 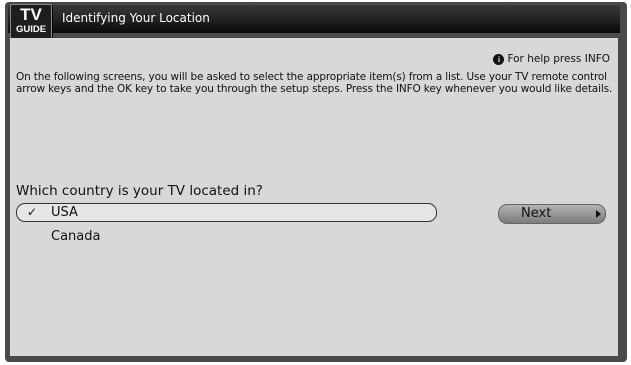 I want to click on question-label: Which country is your TV located in?, so click(x=139, y=191).